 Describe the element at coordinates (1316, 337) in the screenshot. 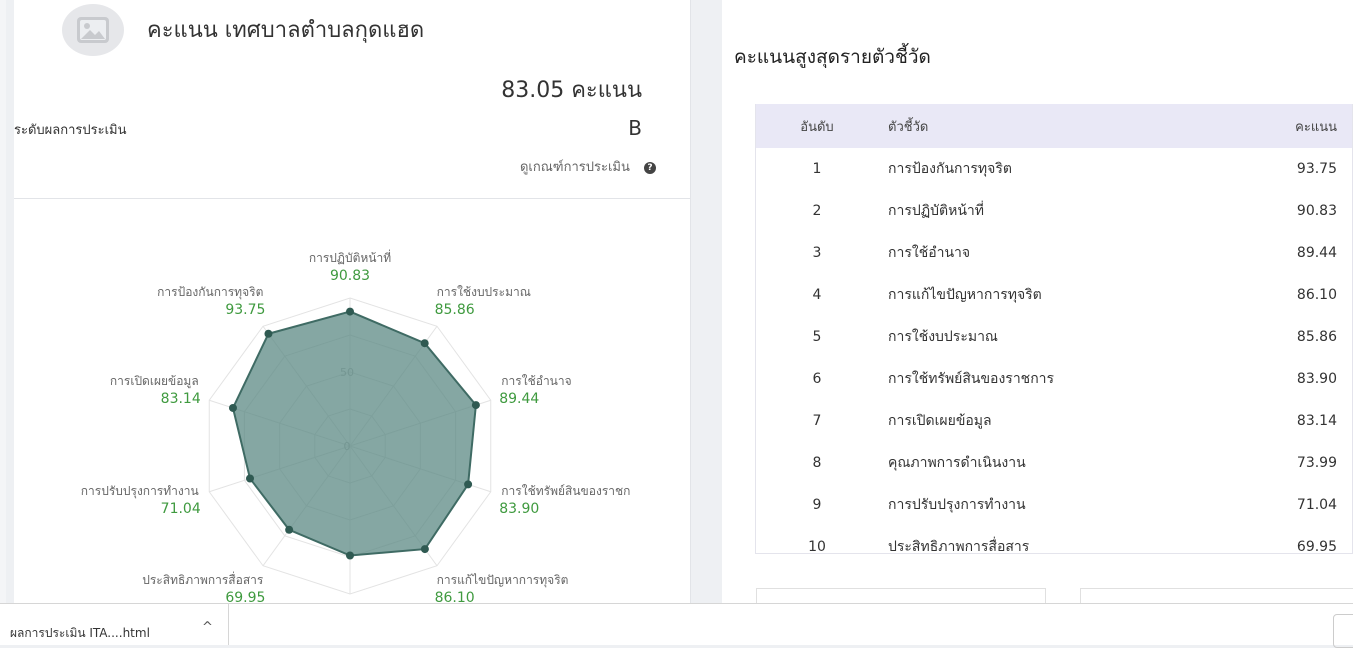

I see `score-cell: 85.86` at that location.